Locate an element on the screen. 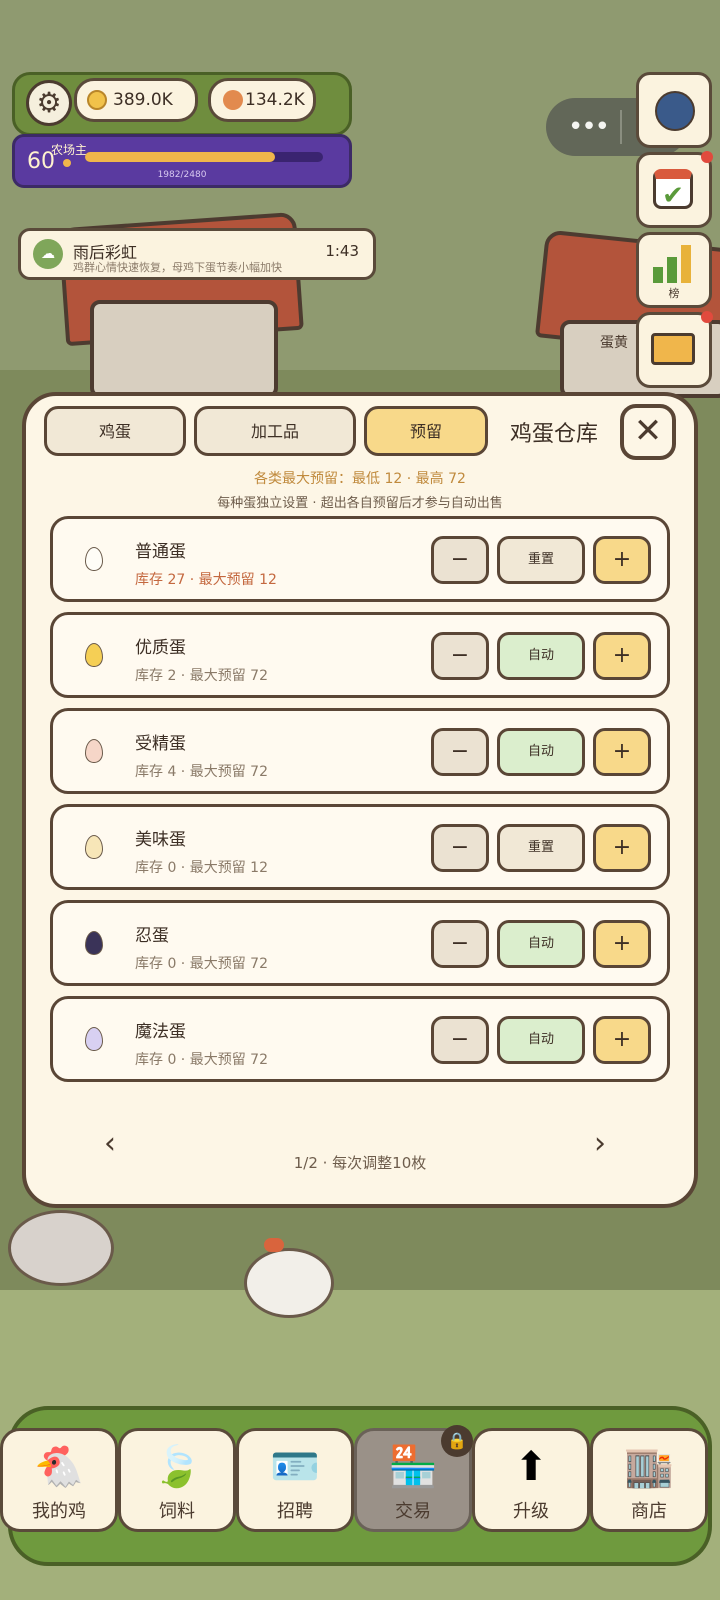 The image size is (720, 1600). seed-counter: 134.2K is located at coordinates (262, 100).